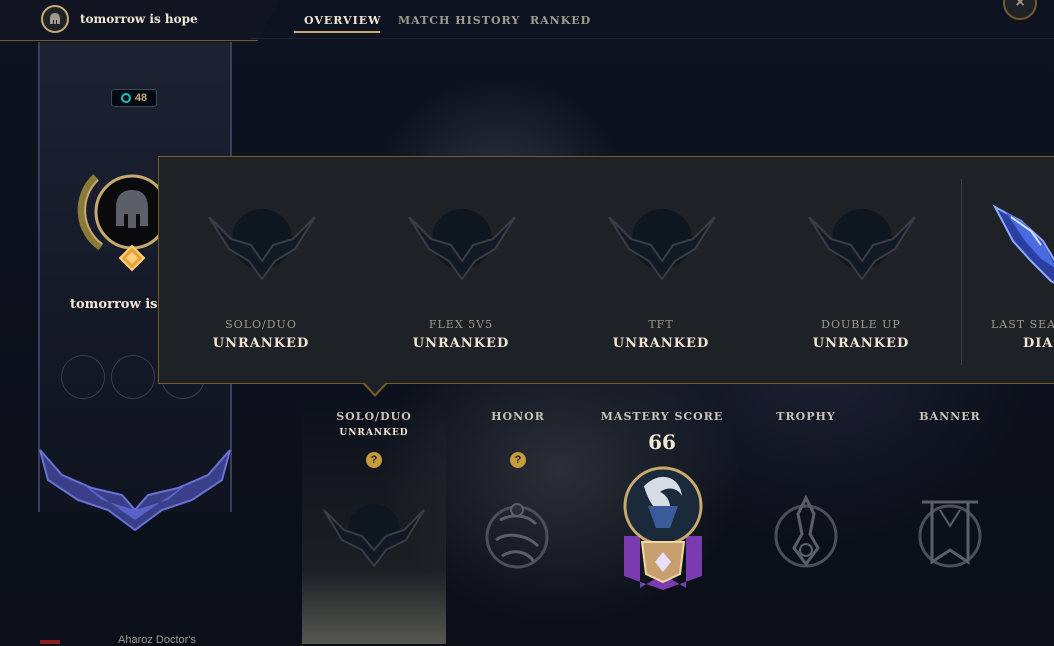 The image size is (1054, 646). I want to click on queue-label: FLEX 5V5, so click(461, 324).